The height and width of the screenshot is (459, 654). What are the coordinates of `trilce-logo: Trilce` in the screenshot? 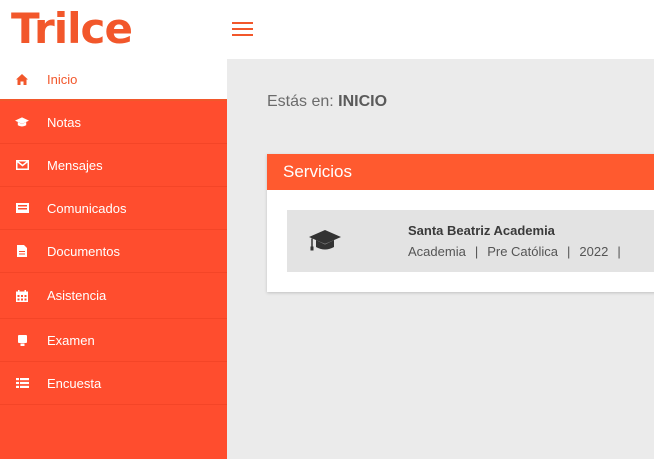 It's located at (72, 29).